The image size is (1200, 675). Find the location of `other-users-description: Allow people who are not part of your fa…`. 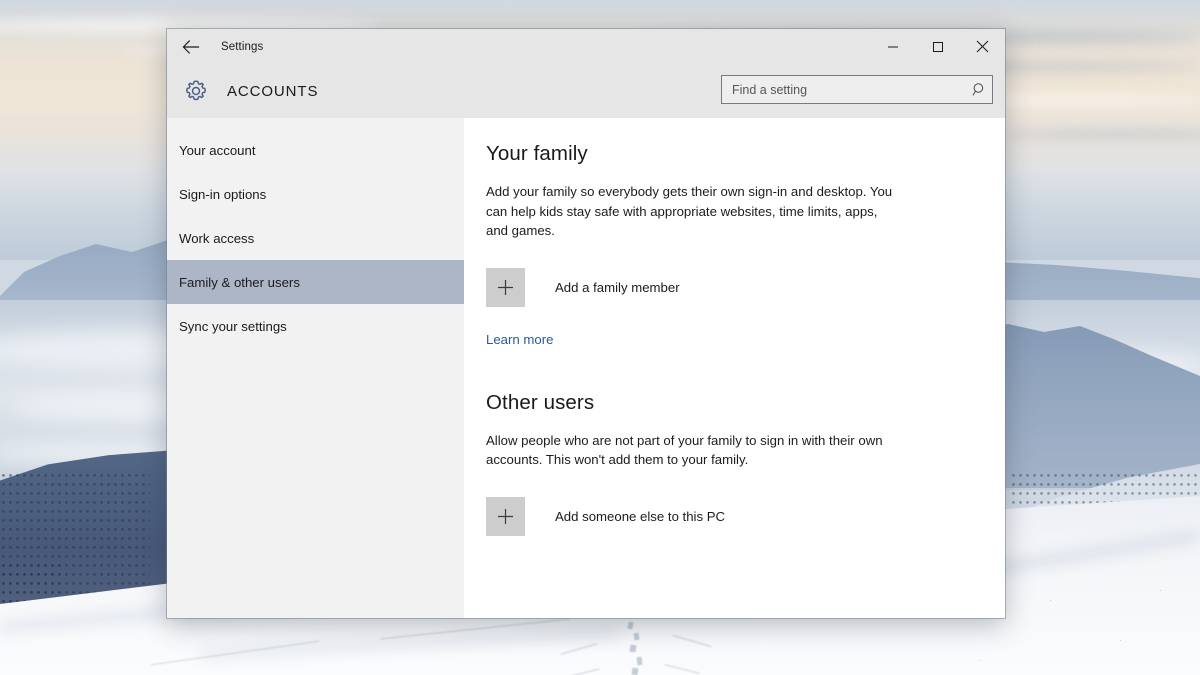

other-users-description: Allow people who are not part of your fa… is located at coordinates (684, 450).